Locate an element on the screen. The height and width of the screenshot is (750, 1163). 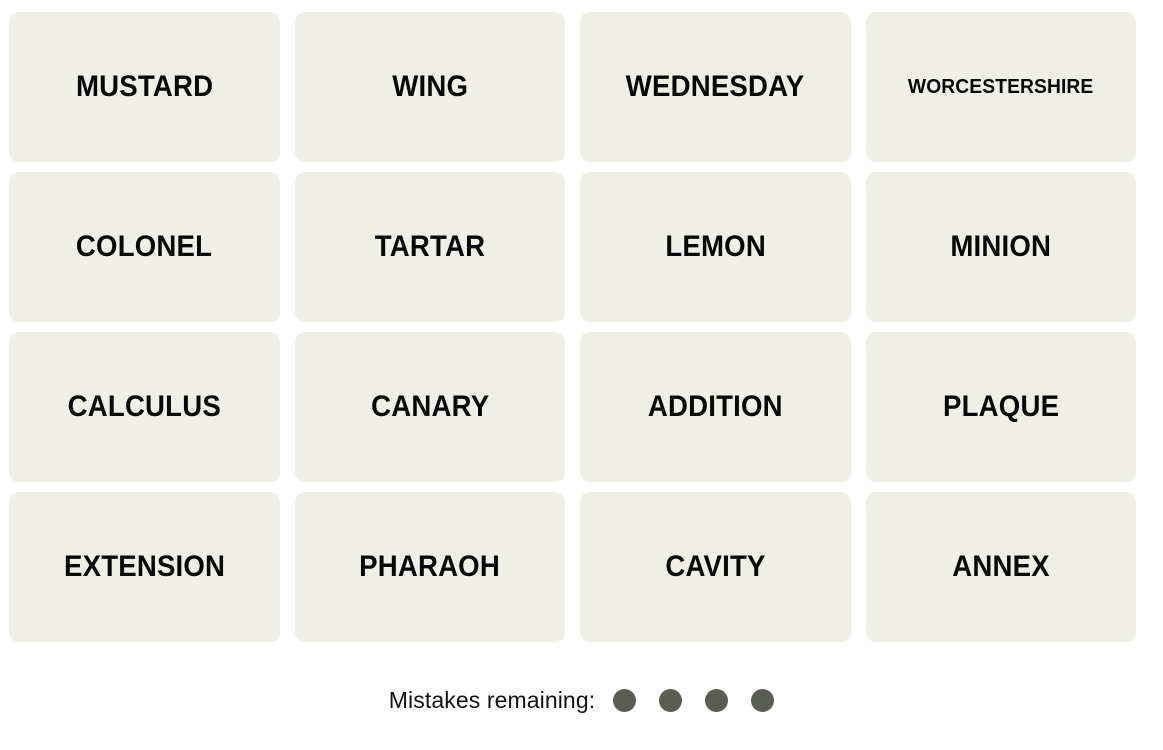
word-tile-label: PLAQUE is located at coordinates (1000, 406).